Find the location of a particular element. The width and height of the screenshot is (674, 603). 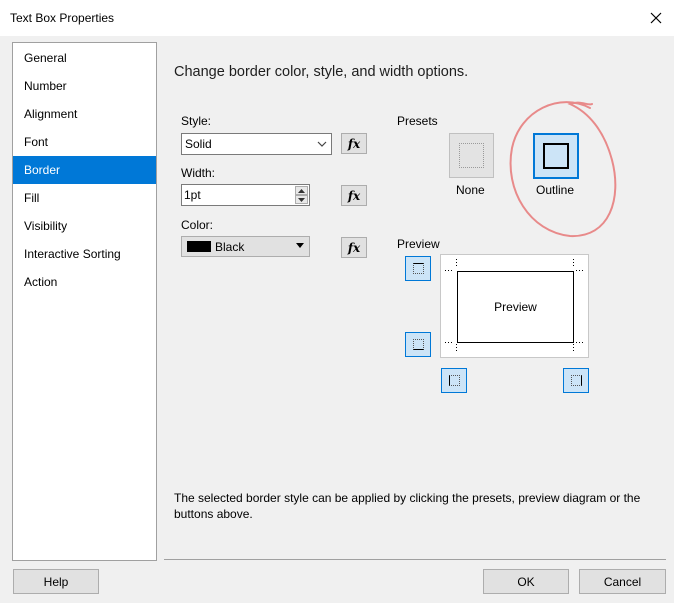

right-border-button is located at coordinates (576, 380).